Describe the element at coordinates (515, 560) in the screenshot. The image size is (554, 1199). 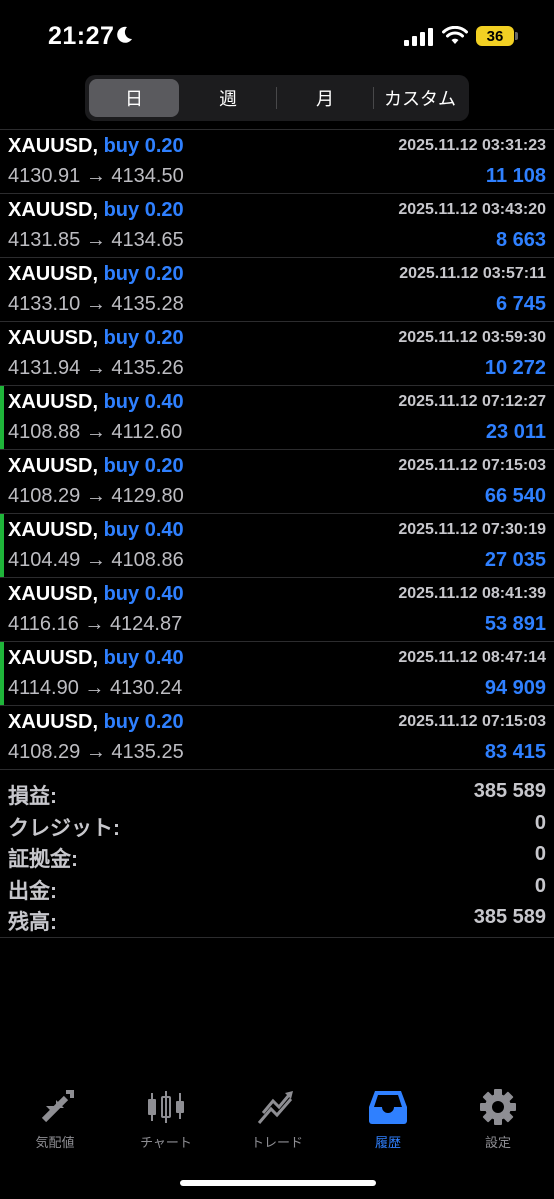
I see `trade-profit: 27 035` at that location.